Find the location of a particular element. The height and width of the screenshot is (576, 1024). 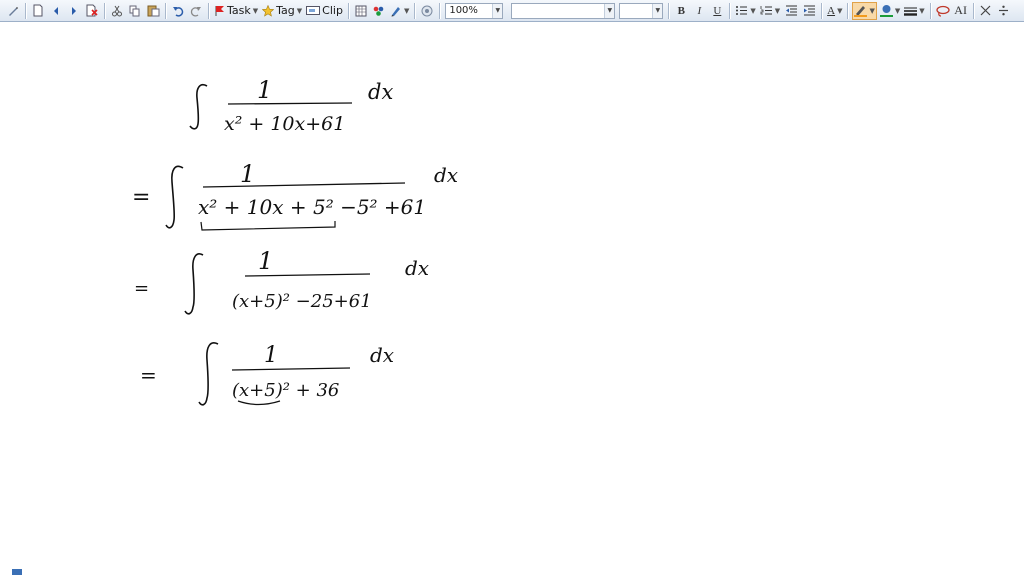

undo-icon is located at coordinates (178, 11).